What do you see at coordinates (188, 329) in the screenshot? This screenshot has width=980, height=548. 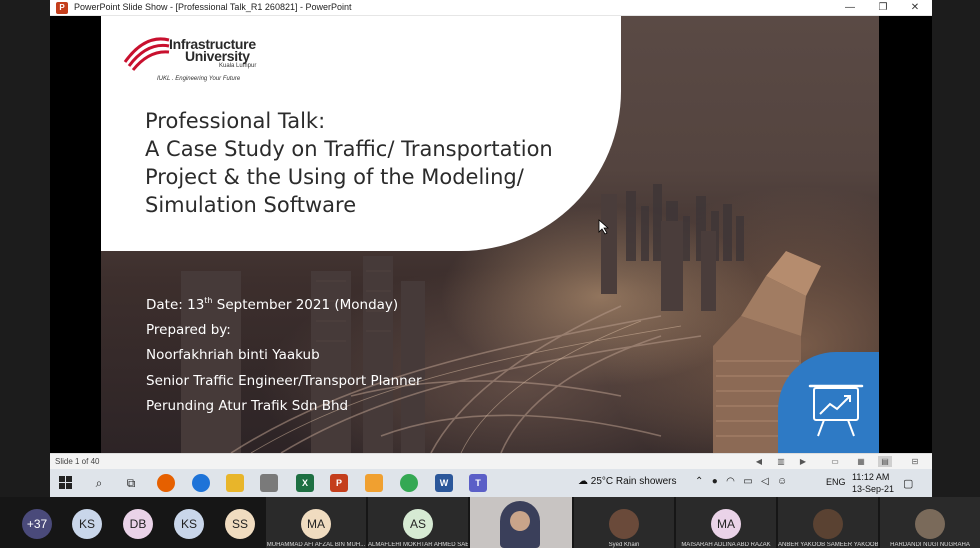 I see `prepared-by-label: Prepared by:` at bounding box center [188, 329].